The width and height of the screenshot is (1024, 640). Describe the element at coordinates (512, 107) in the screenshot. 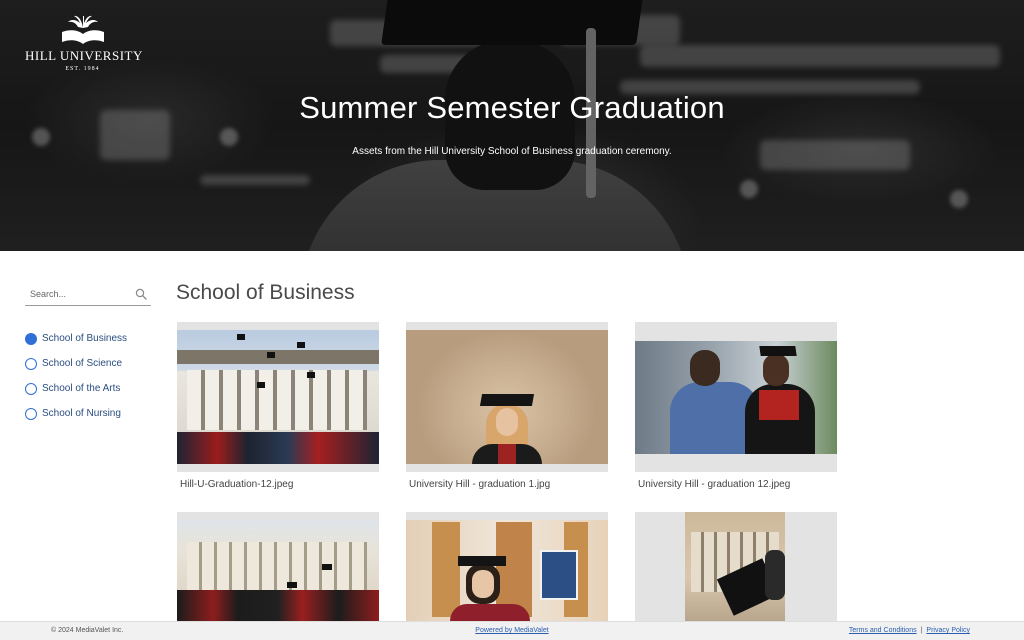

I see `page-title: Summer Semester Graduation` at that location.